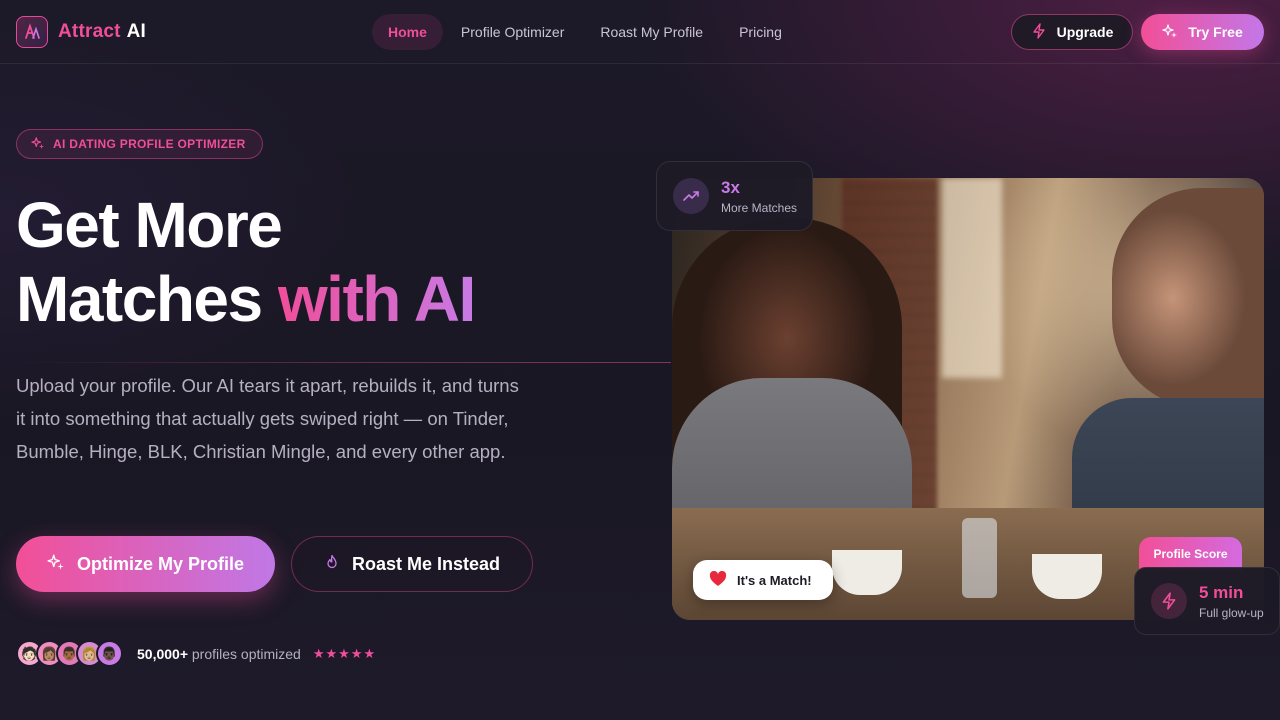 The image size is (1280, 720). I want to click on try-free-button: Try Free, so click(1202, 32).